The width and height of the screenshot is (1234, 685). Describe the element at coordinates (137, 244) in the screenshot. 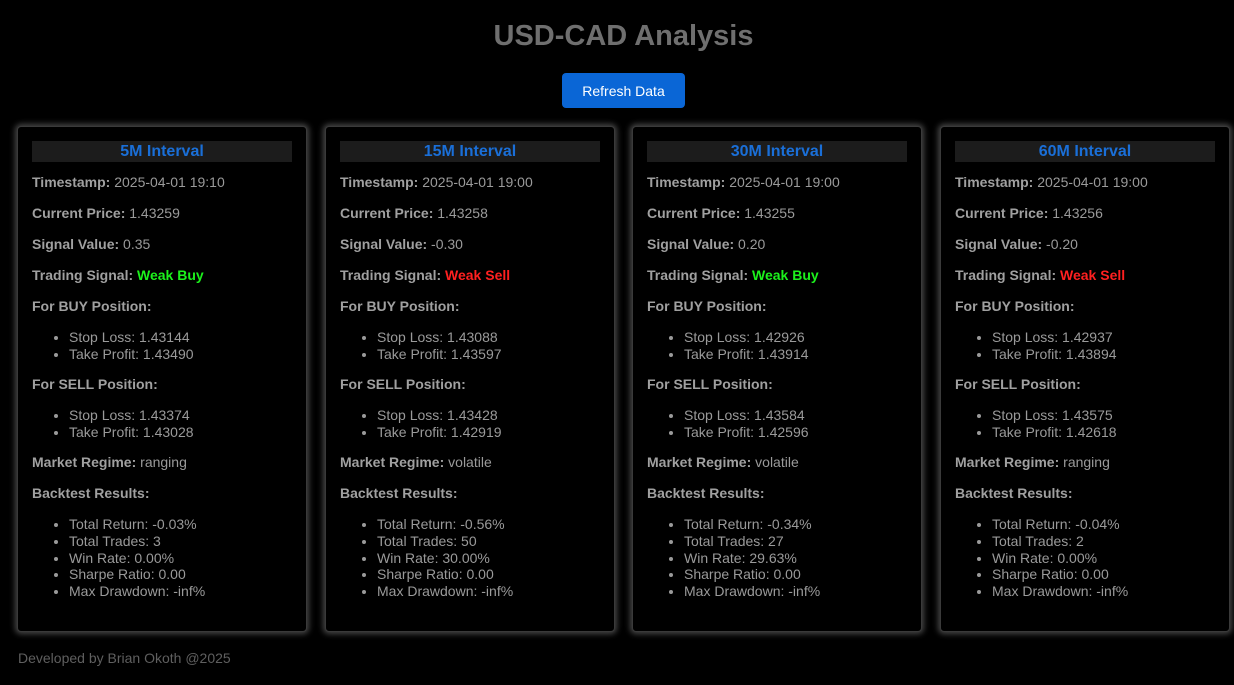

I see `signal-value-value: 0.35` at that location.